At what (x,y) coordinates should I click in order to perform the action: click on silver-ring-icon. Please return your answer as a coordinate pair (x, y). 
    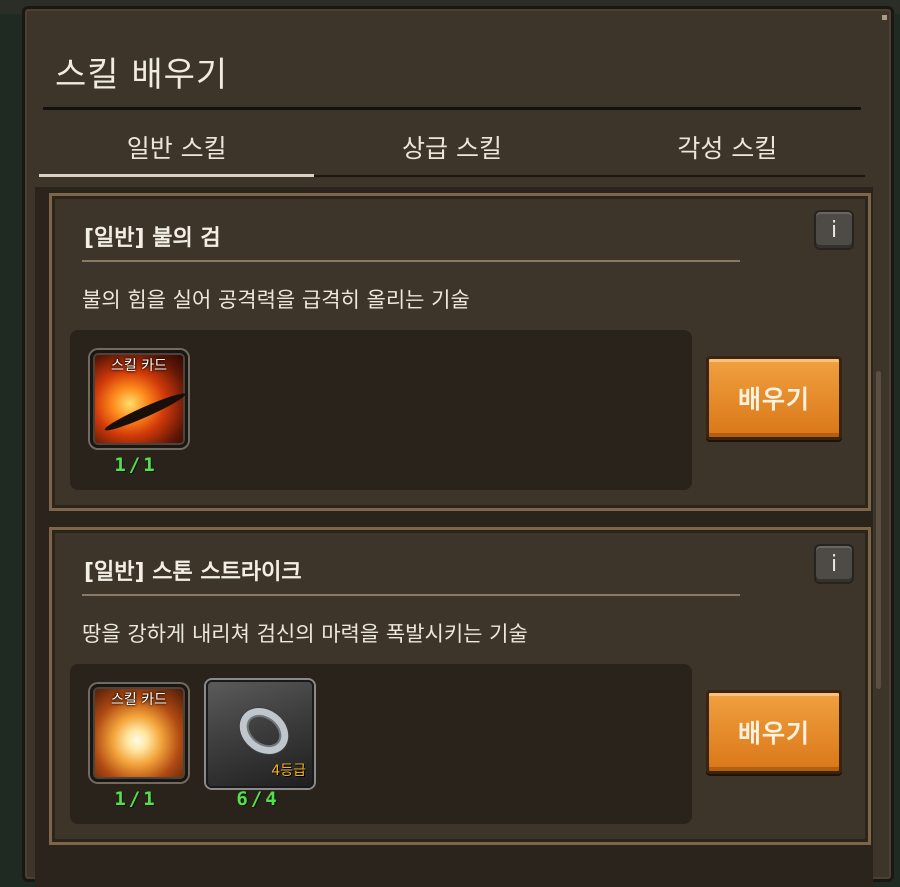
    Looking at the image, I should click on (264, 731).